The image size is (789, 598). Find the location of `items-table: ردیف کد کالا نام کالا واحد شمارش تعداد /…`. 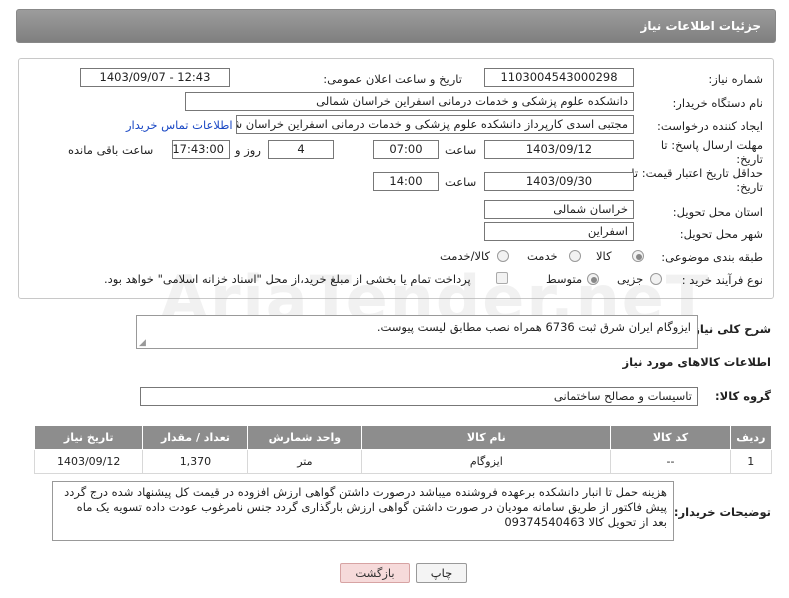

items-table: ردیف کد کالا نام کالا واحد شمارش تعداد /… is located at coordinates (403, 449).